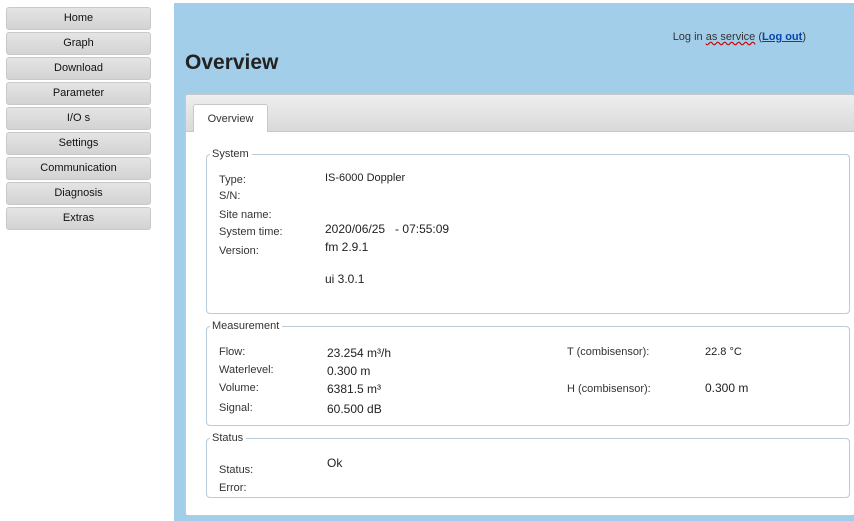 Image resolution: width=854 pixels, height=521 pixels. I want to click on signal-value: 60.500 dB, so click(354, 409).